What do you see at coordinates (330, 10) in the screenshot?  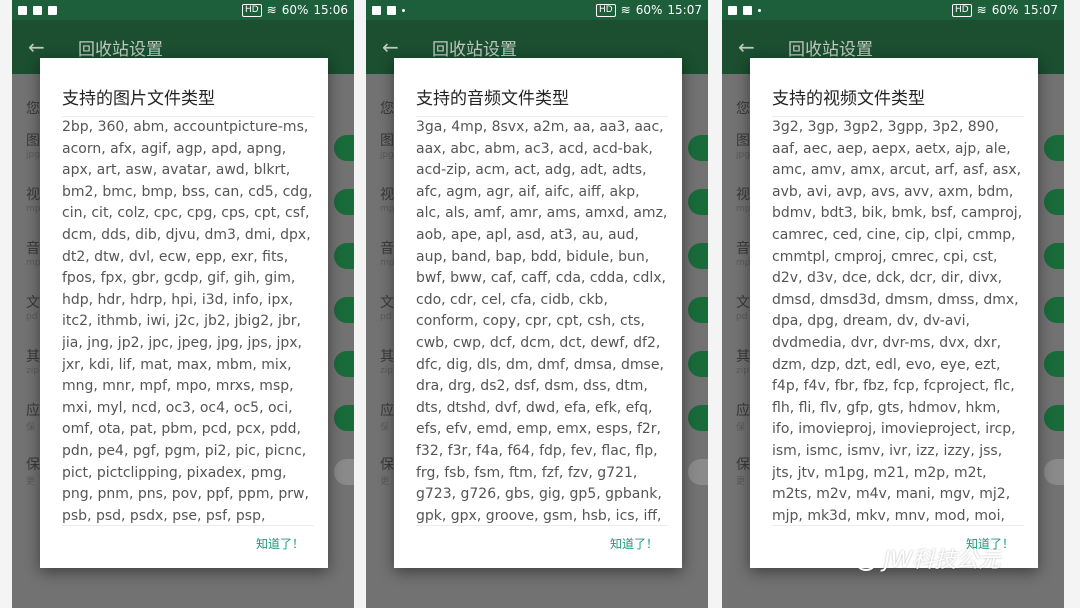 I see `clock: 15:06` at bounding box center [330, 10].